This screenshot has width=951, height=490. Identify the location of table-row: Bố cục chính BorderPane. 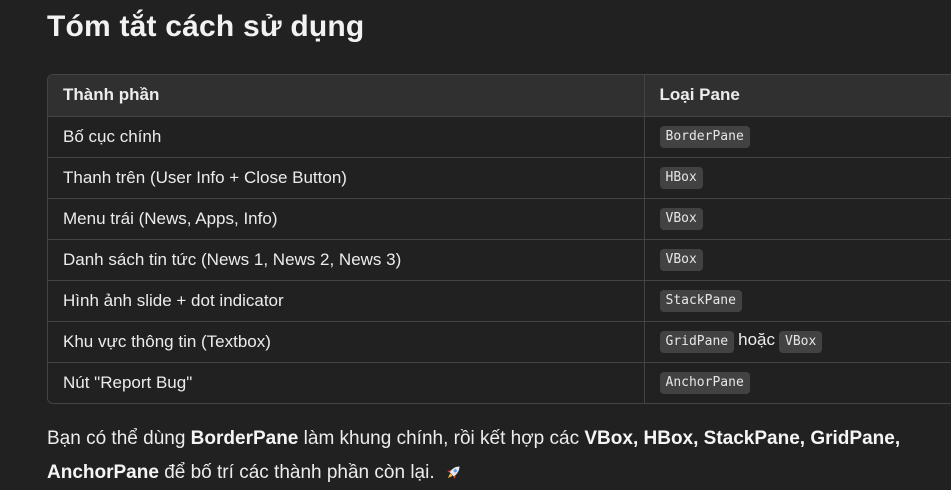
(499, 137).